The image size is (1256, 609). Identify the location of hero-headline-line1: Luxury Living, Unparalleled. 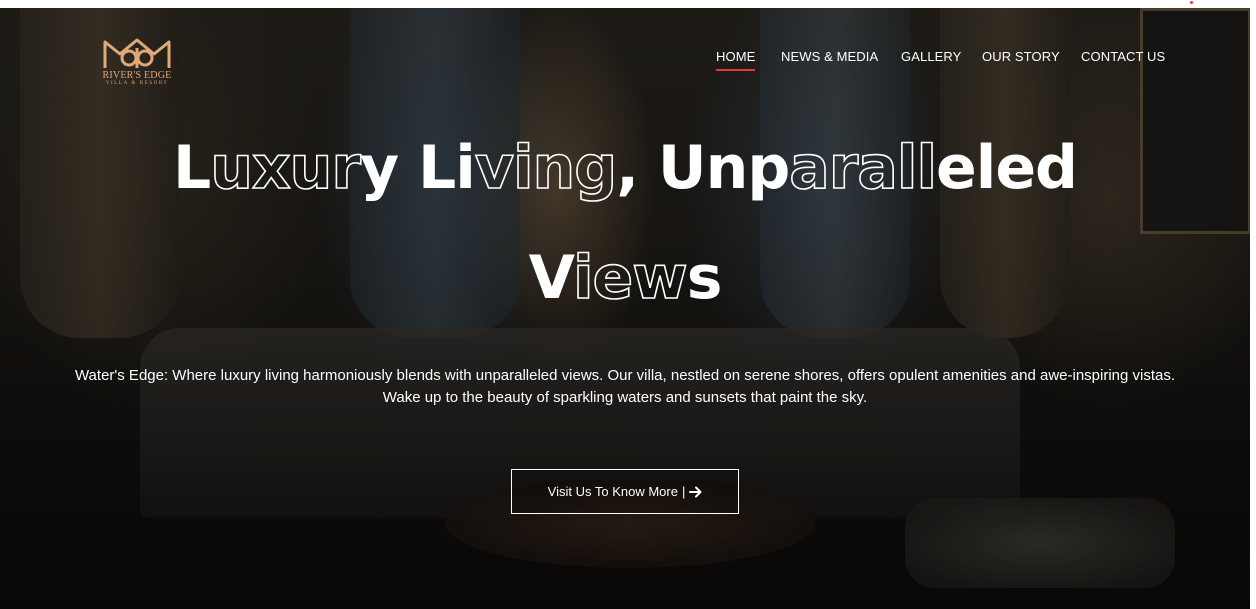
(625, 168).